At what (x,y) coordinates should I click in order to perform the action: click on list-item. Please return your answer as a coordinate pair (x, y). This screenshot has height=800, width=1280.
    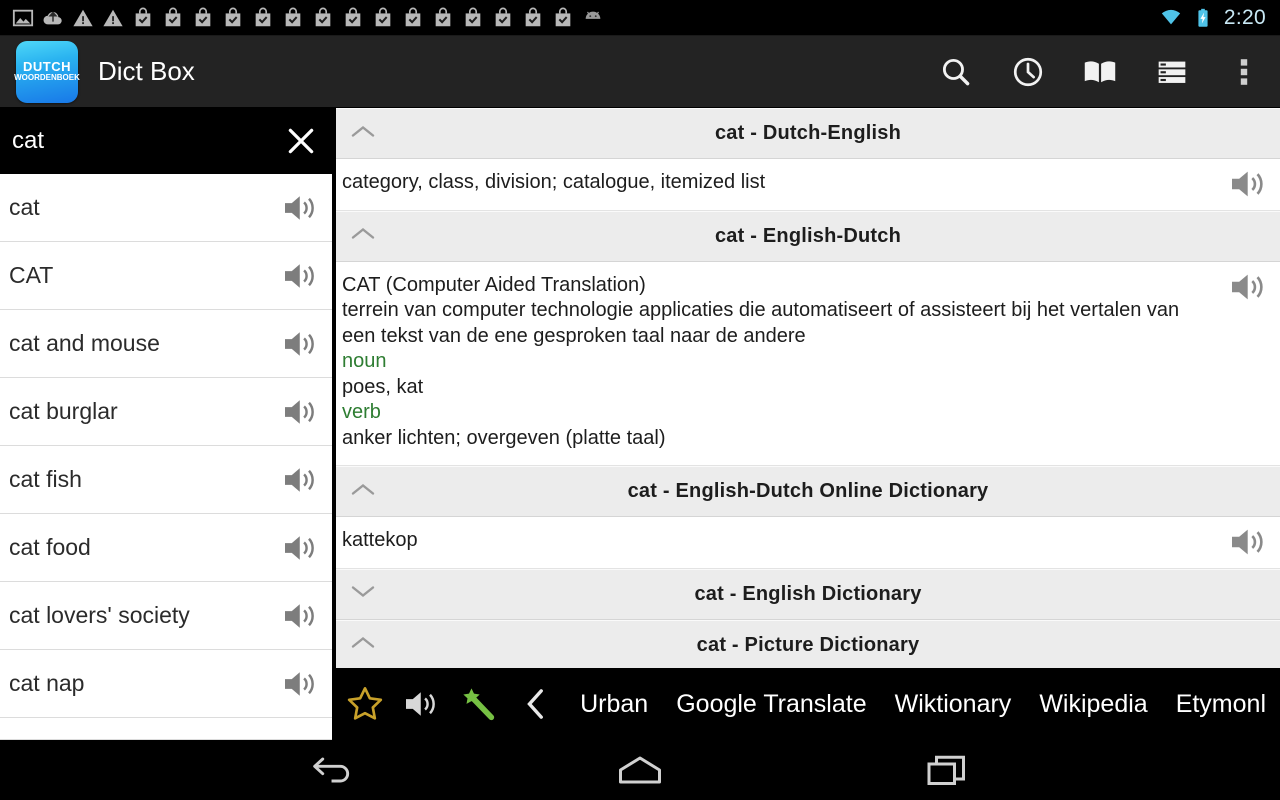
    Looking at the image, I should click on (166, 729).